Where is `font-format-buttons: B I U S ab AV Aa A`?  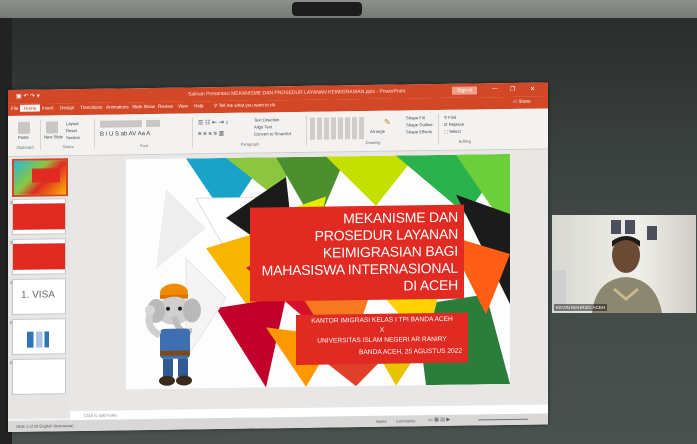 font-format-buttons: B I U S ab AV Aa A is located at coordinates (125, 134).